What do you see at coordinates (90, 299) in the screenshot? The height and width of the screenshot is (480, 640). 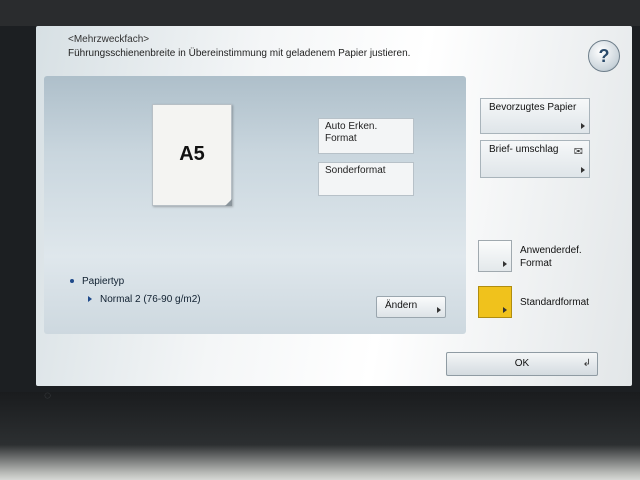 I see `bullet-triangle-icon` at bounding box center [90, 299].